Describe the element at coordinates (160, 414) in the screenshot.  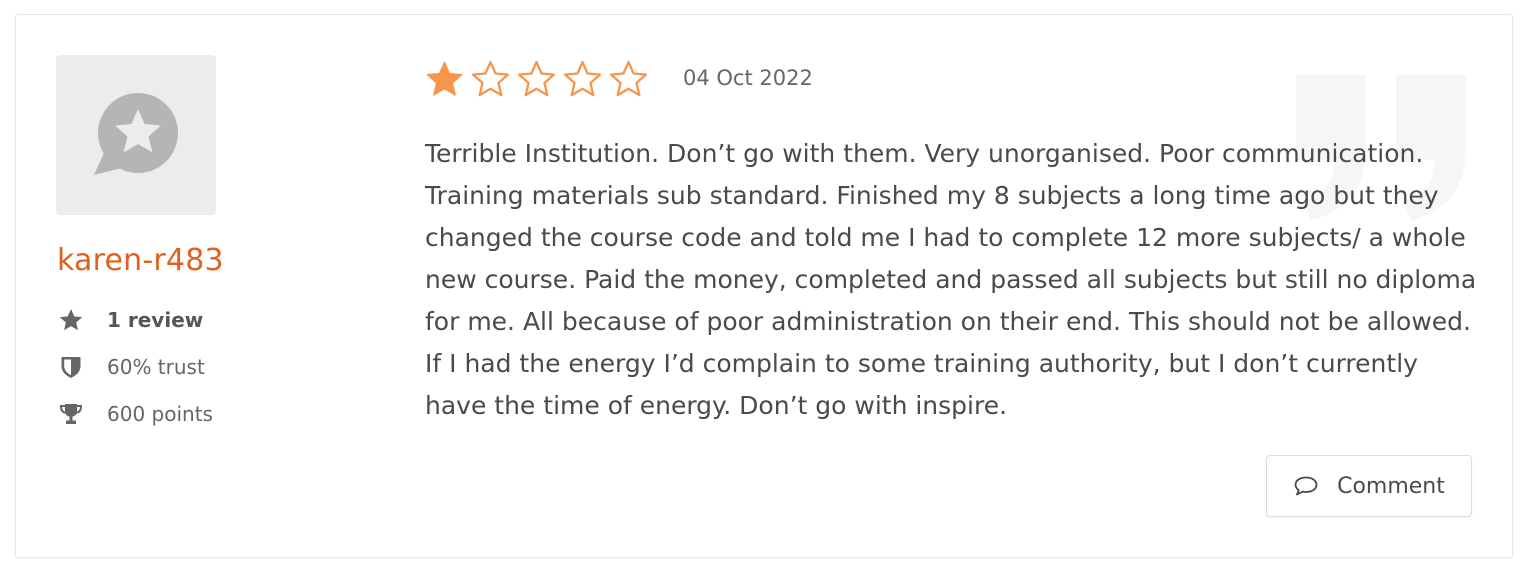
I see `stat-label: 600 points` at that location.